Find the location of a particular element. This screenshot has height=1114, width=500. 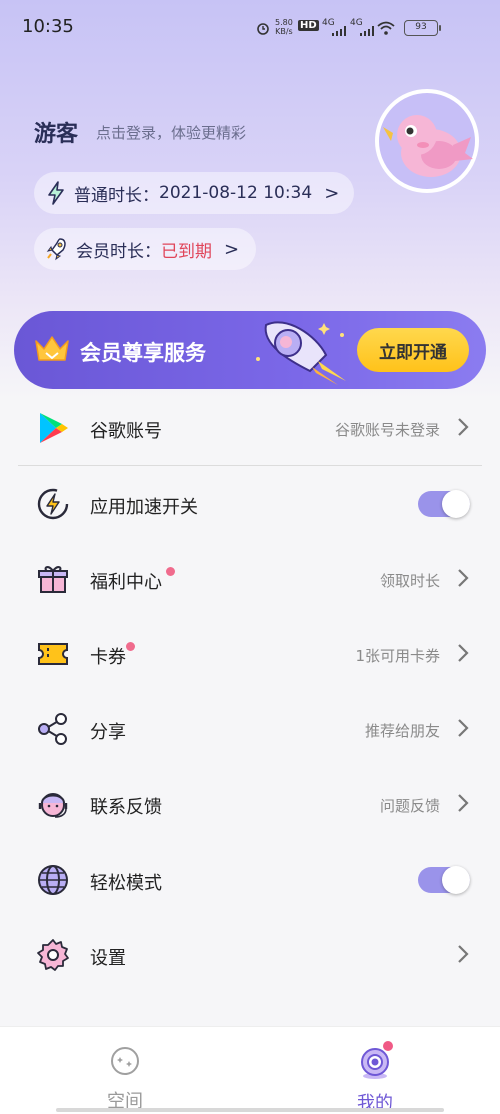

row-value: 推荐给朋友 is located at coordinates (402, 731).